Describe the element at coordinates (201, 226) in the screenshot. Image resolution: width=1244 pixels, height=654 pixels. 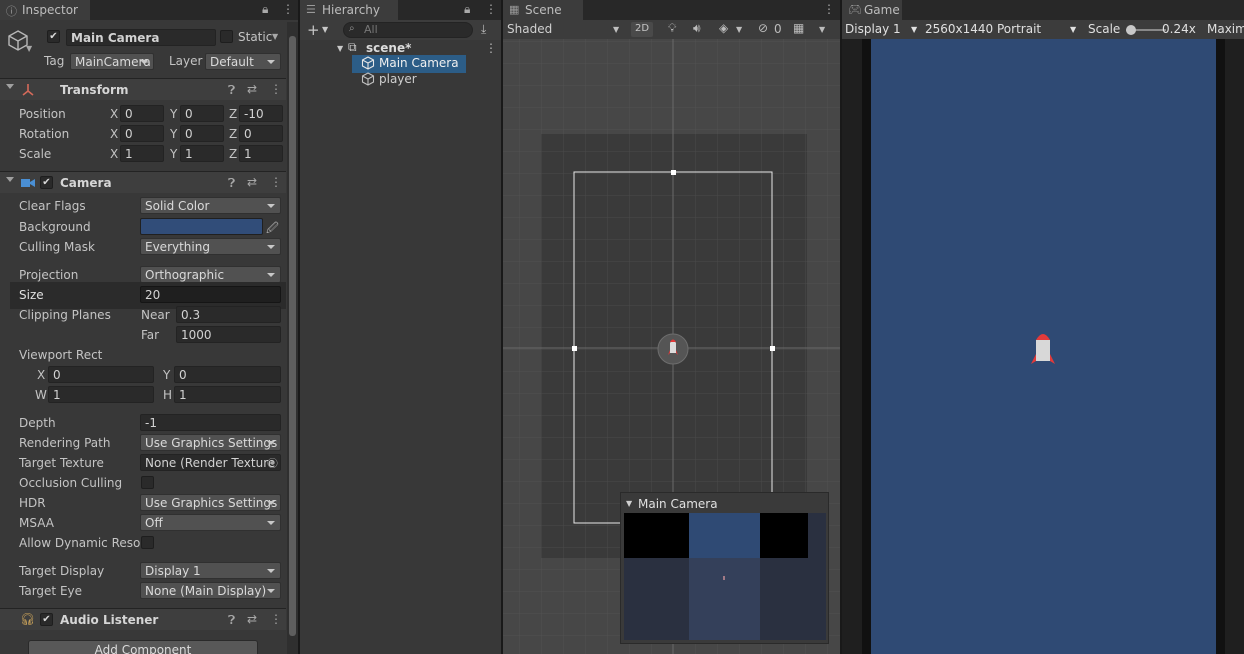
I see `background-color-swatch` at that location.